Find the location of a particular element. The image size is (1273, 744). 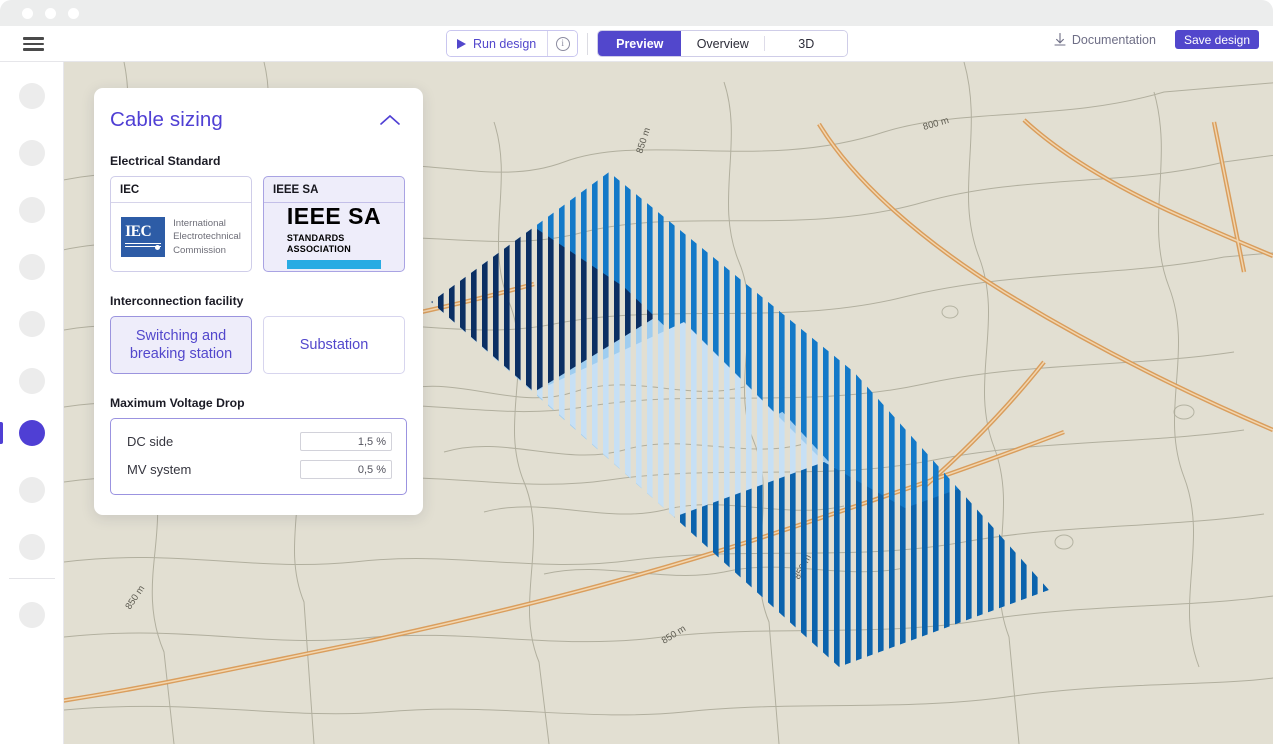

tab-3d: 3D is located at coordinates (806, 43).